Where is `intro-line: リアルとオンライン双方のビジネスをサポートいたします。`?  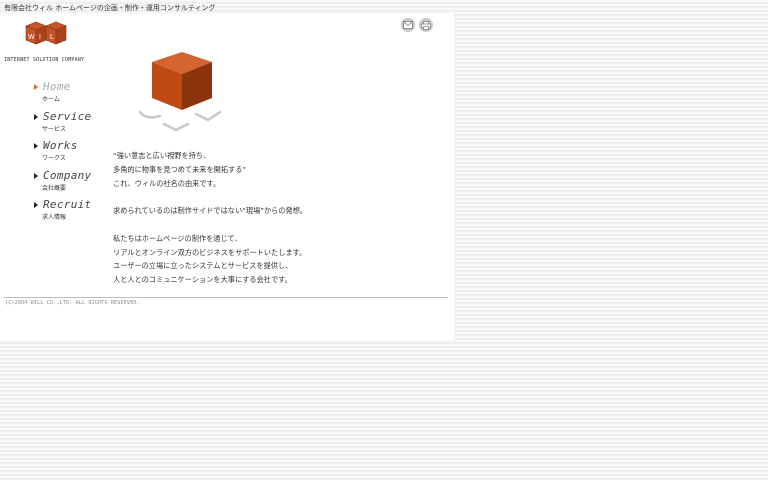
intro-line: リアルとオンライン双方のビジネスをサポートいたします。 is located at coordinates (210, 252).